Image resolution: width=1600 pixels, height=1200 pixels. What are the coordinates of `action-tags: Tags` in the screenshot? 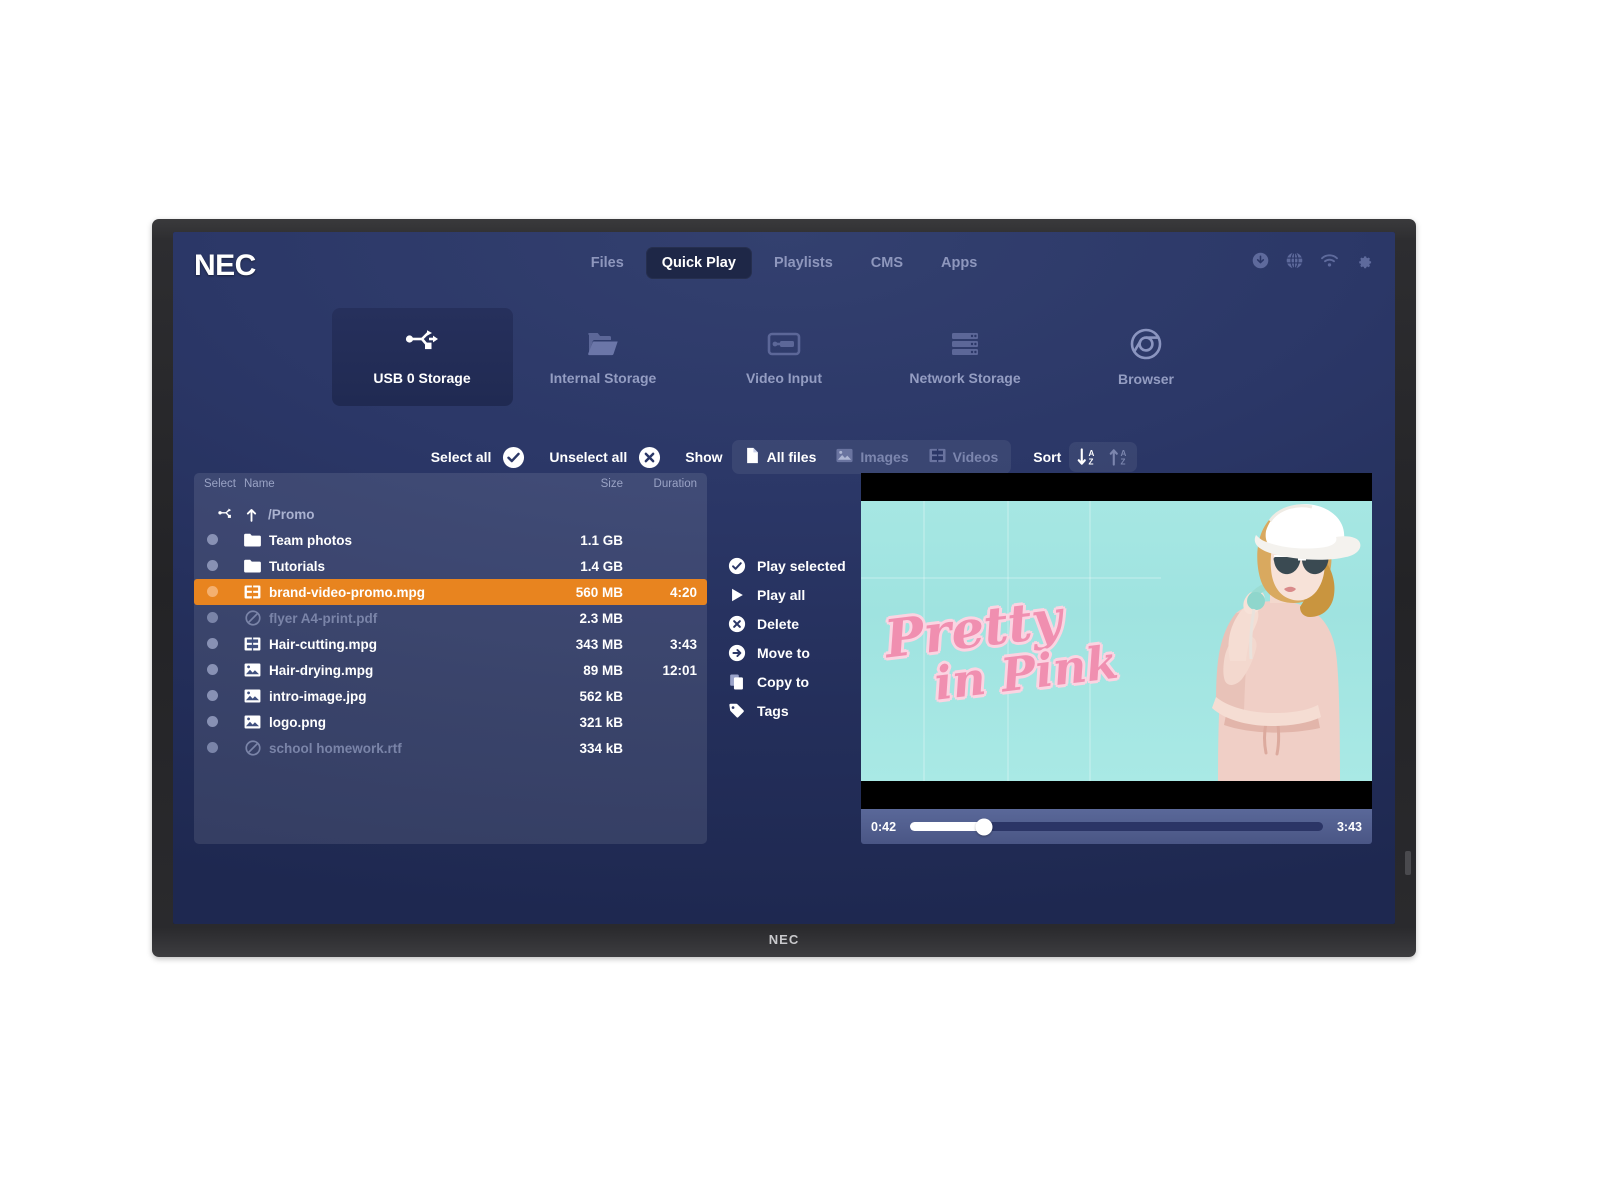 It's located at (787, 711).